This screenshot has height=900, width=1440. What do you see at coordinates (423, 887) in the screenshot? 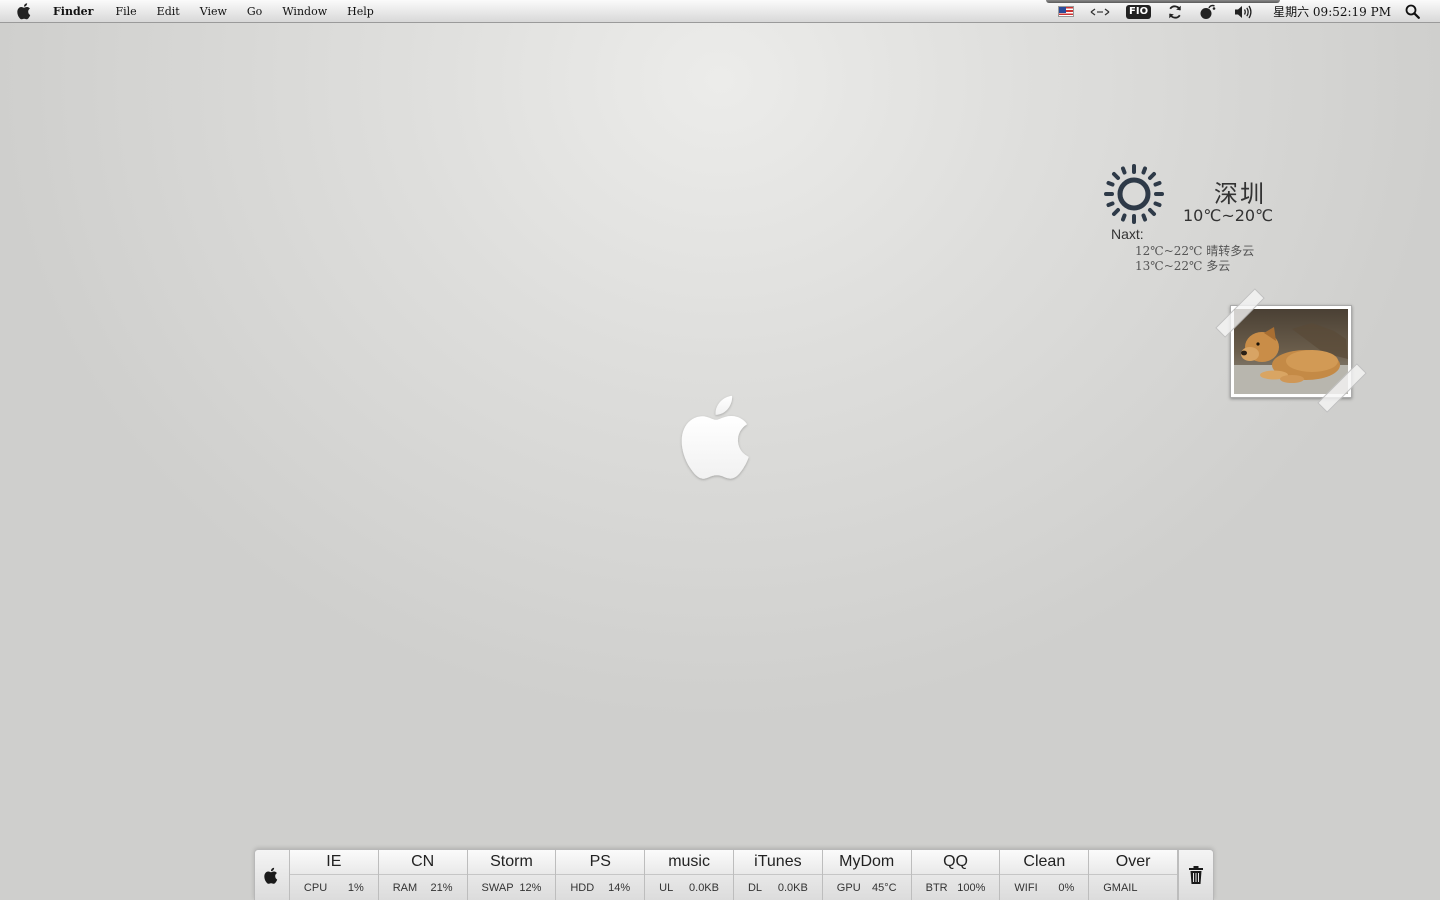
I see `dock-stat-ram: RAM 21%` at bounding box center [423, 887].